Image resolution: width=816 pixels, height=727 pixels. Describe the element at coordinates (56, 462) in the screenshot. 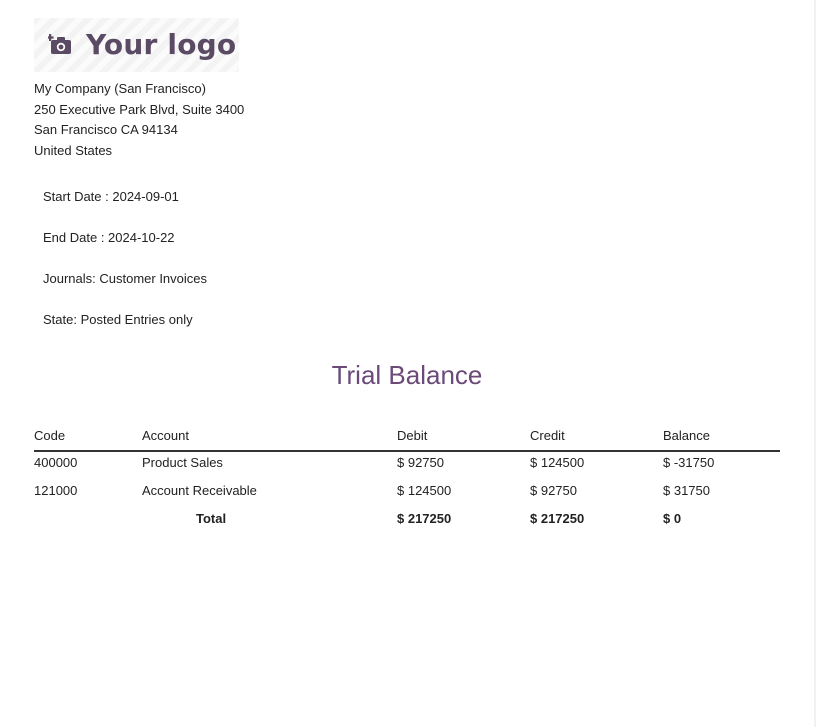

I see `cell-code: 400000` at that location.